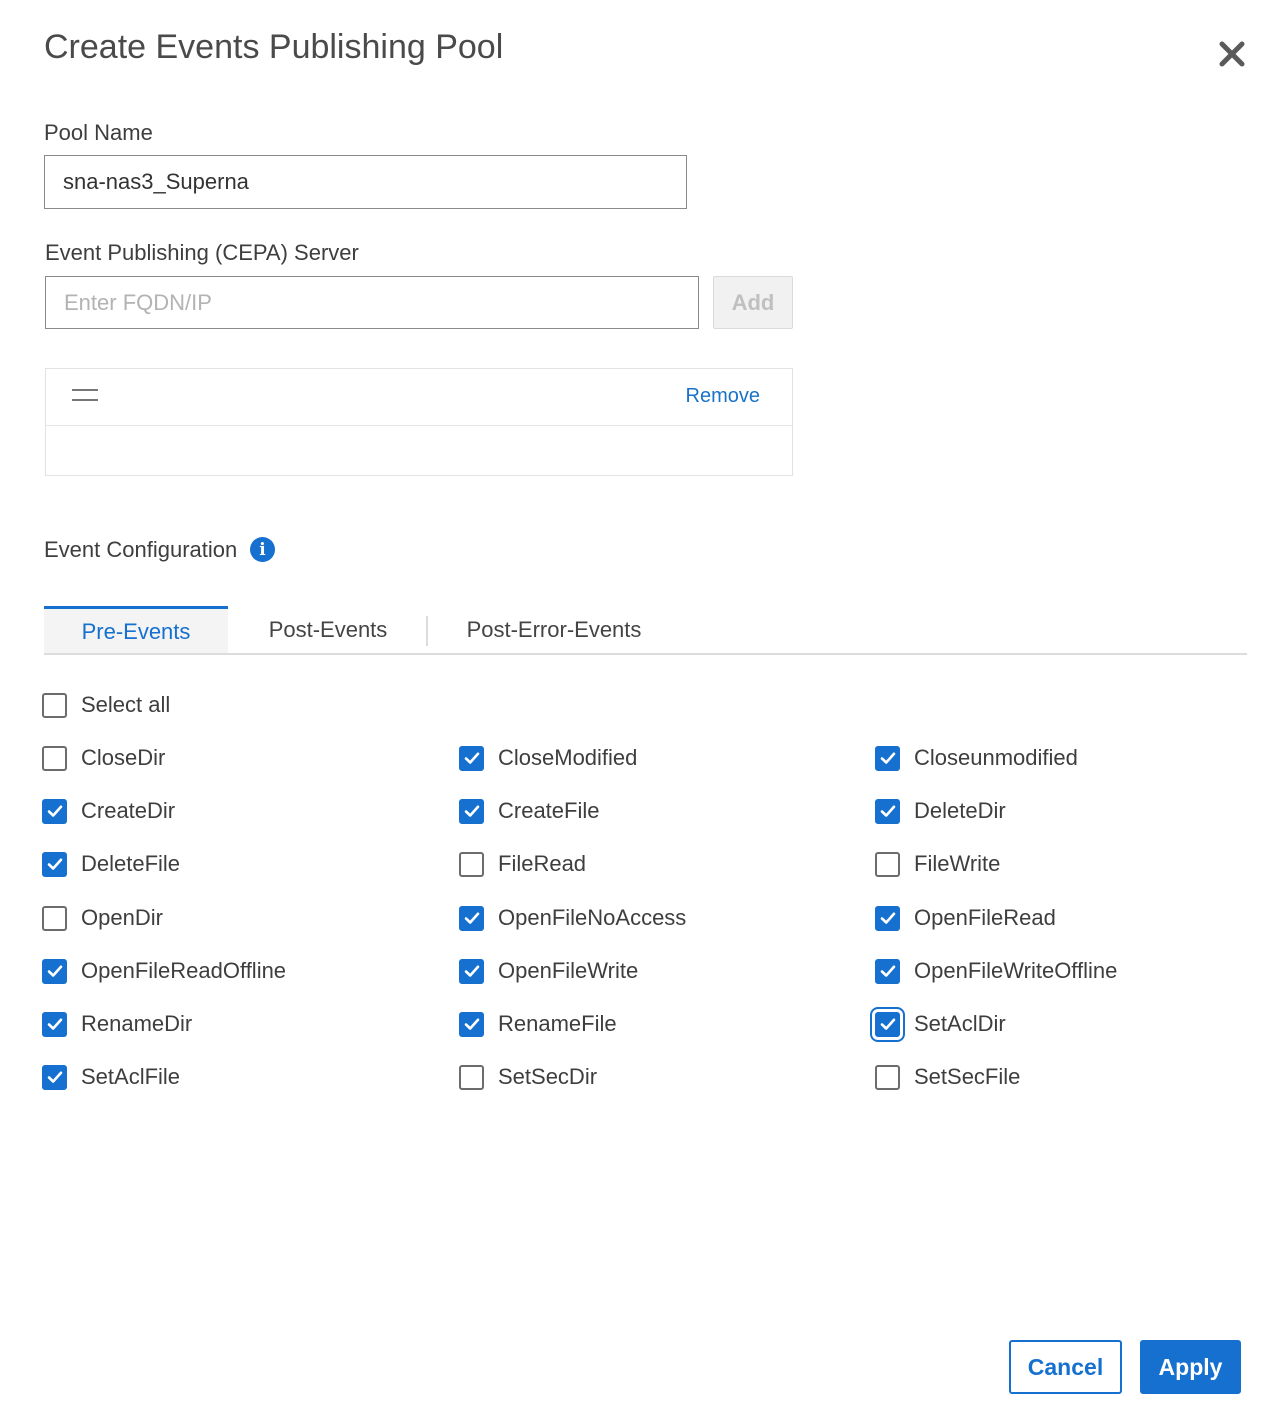 This screenshot has width=1286, height=1416. Describe the element at coordinates (542, 863) in the screenshot. I see `event-label-fileread: FileRead` at that location.